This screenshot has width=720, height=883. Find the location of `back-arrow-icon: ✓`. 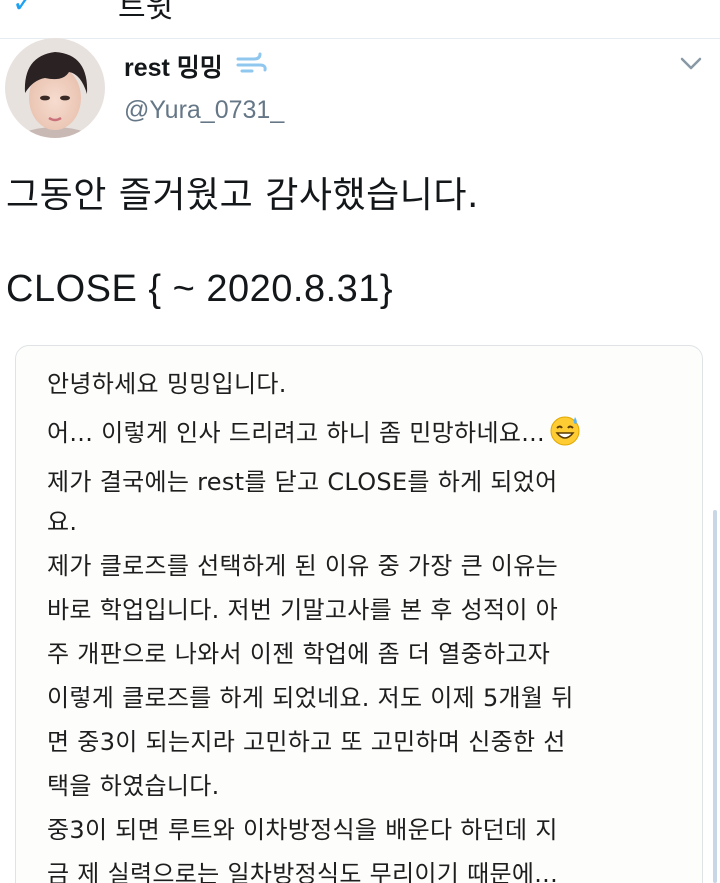

back-arrow-icon: ✓ is located at coordinates (23, 9).